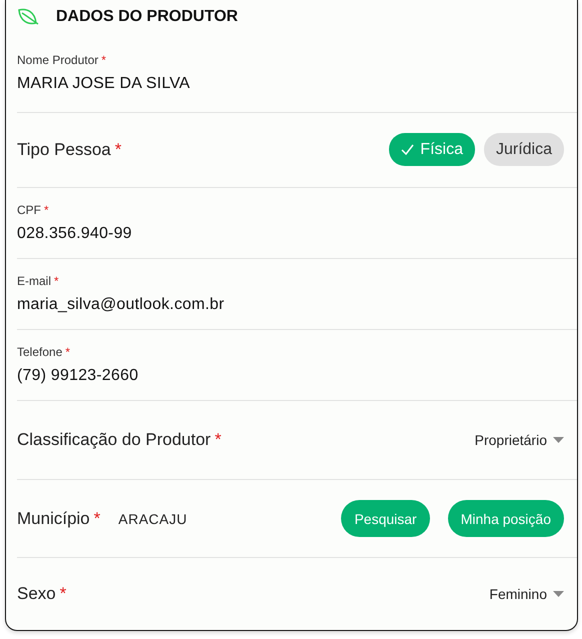  What do you see at coordinates (407, 150) in the screenshot?
I see `check-icon` at bounding box center [407, 150].